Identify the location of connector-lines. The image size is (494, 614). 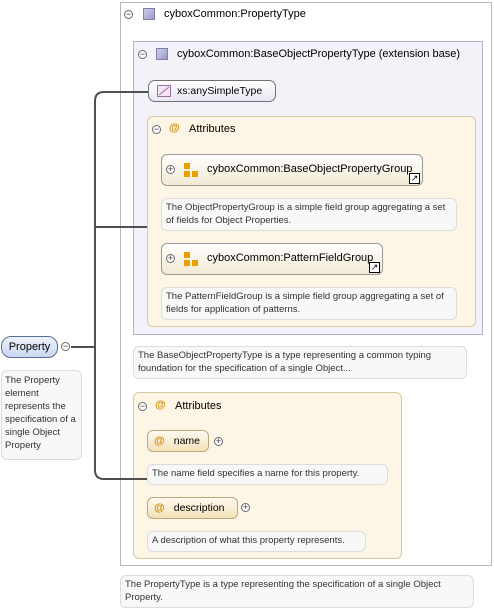
(109, 285).